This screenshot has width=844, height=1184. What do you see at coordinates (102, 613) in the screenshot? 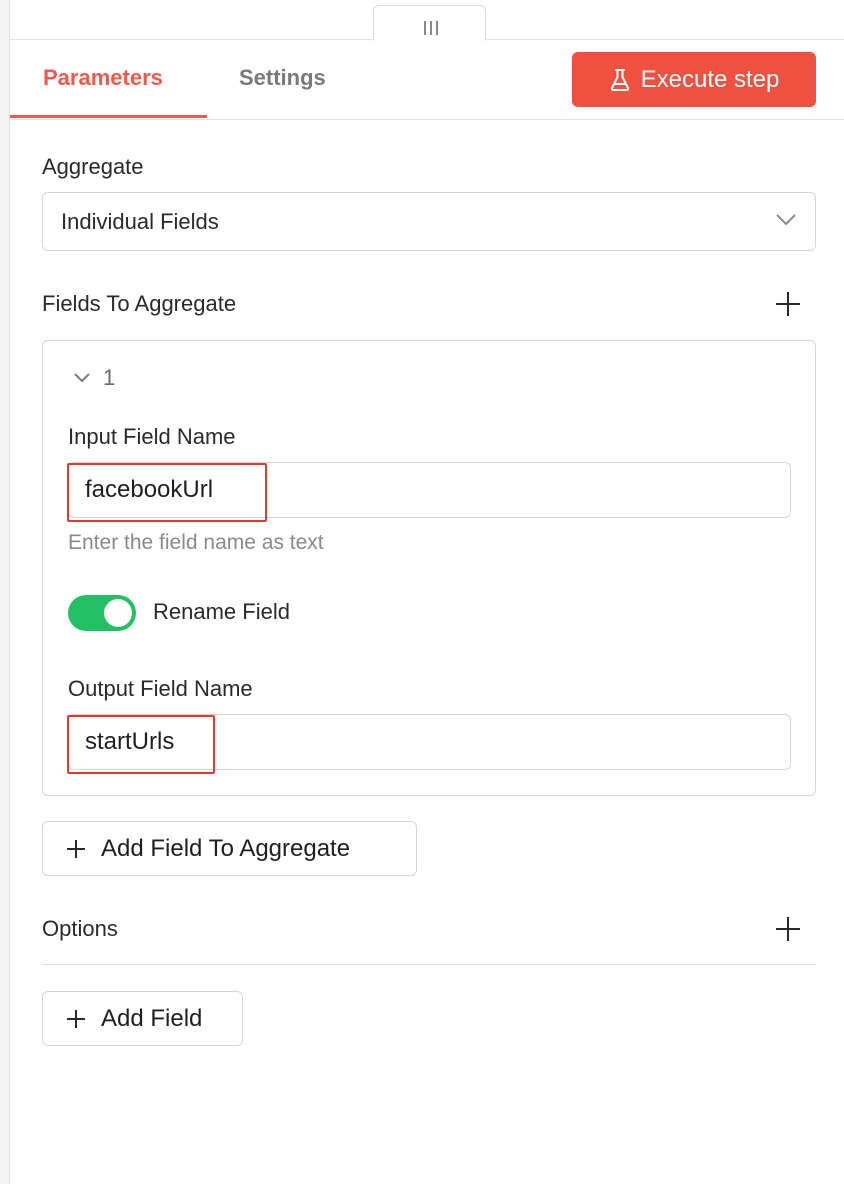
I see `rename-field-toggle` at bounding box center [102, 613].